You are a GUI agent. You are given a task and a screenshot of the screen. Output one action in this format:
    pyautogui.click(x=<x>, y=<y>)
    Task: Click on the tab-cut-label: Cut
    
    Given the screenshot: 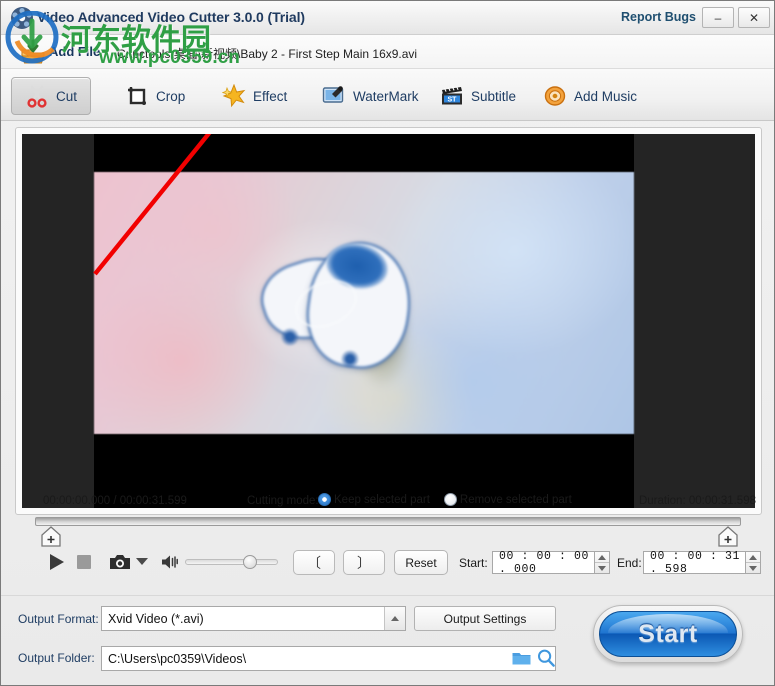 What is the action you would take?
    pyautogui.click(x=67, y=96)
    